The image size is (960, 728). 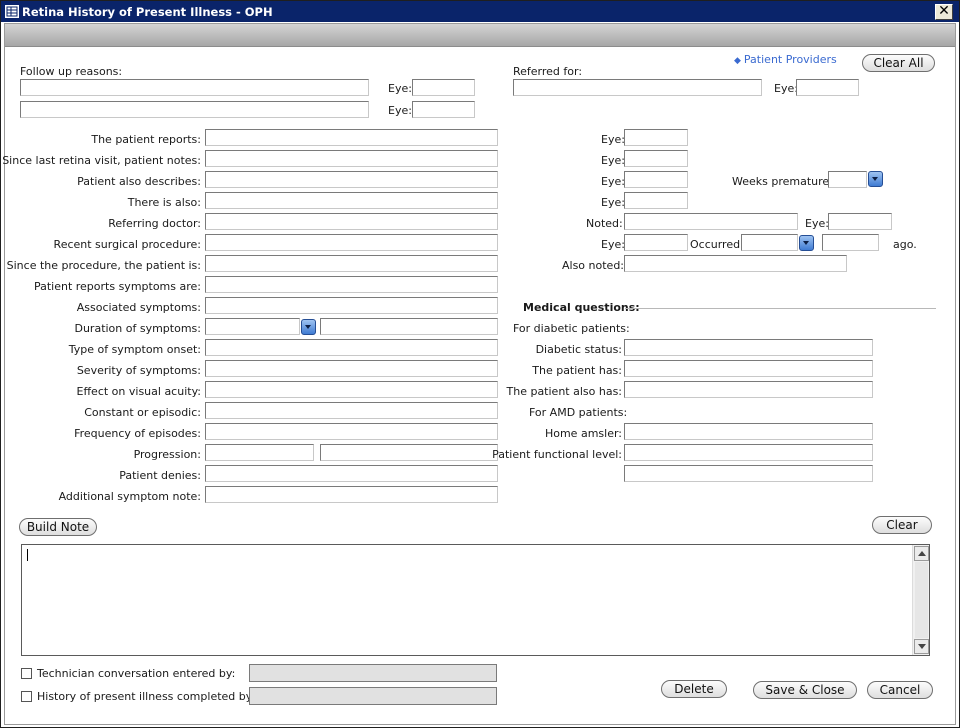 What do you see at coordinates (578, 349) in the screenshot?
I see `diabetic-status-label: Diabetic status:` at bounding box center [578, 349].